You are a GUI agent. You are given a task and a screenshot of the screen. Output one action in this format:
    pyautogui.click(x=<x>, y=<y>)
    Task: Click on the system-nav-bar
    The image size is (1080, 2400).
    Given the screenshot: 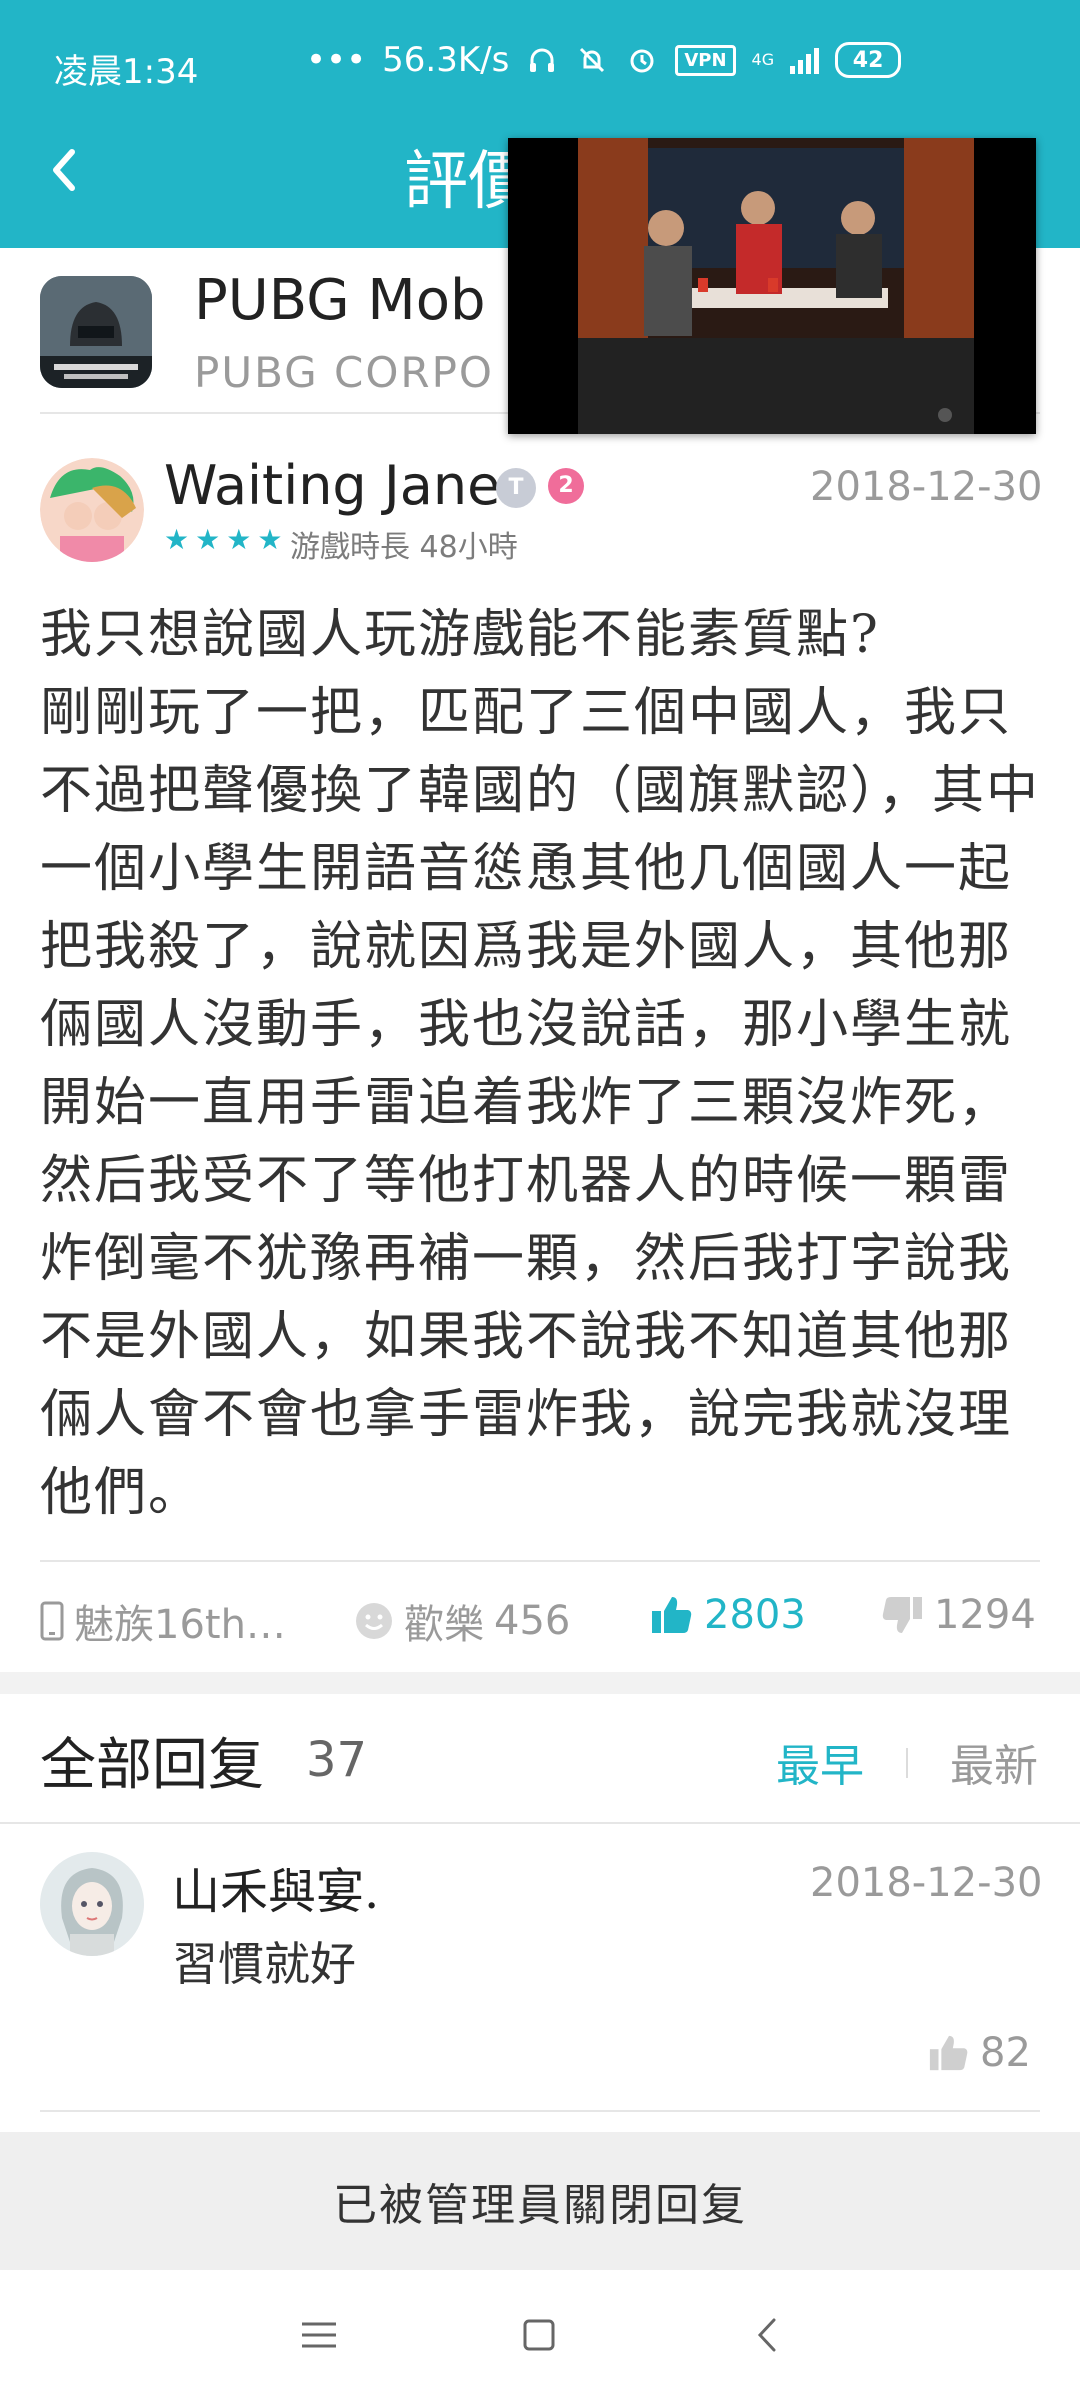 What is the action you would take?
    pyautogui.click(x=540, y=2335)
    